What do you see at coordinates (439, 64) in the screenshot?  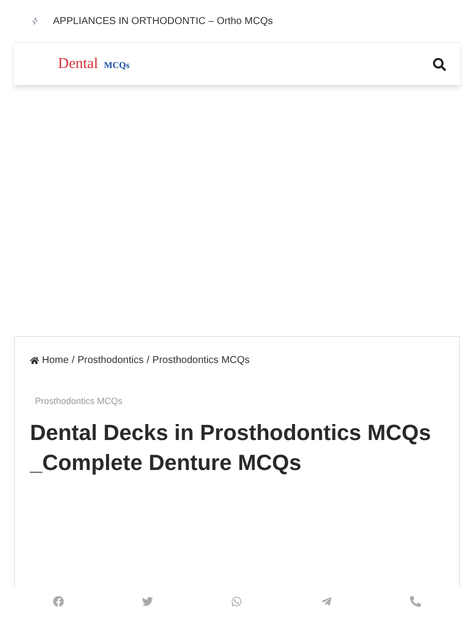 I see `search-button` at bounding box center [439, 64].